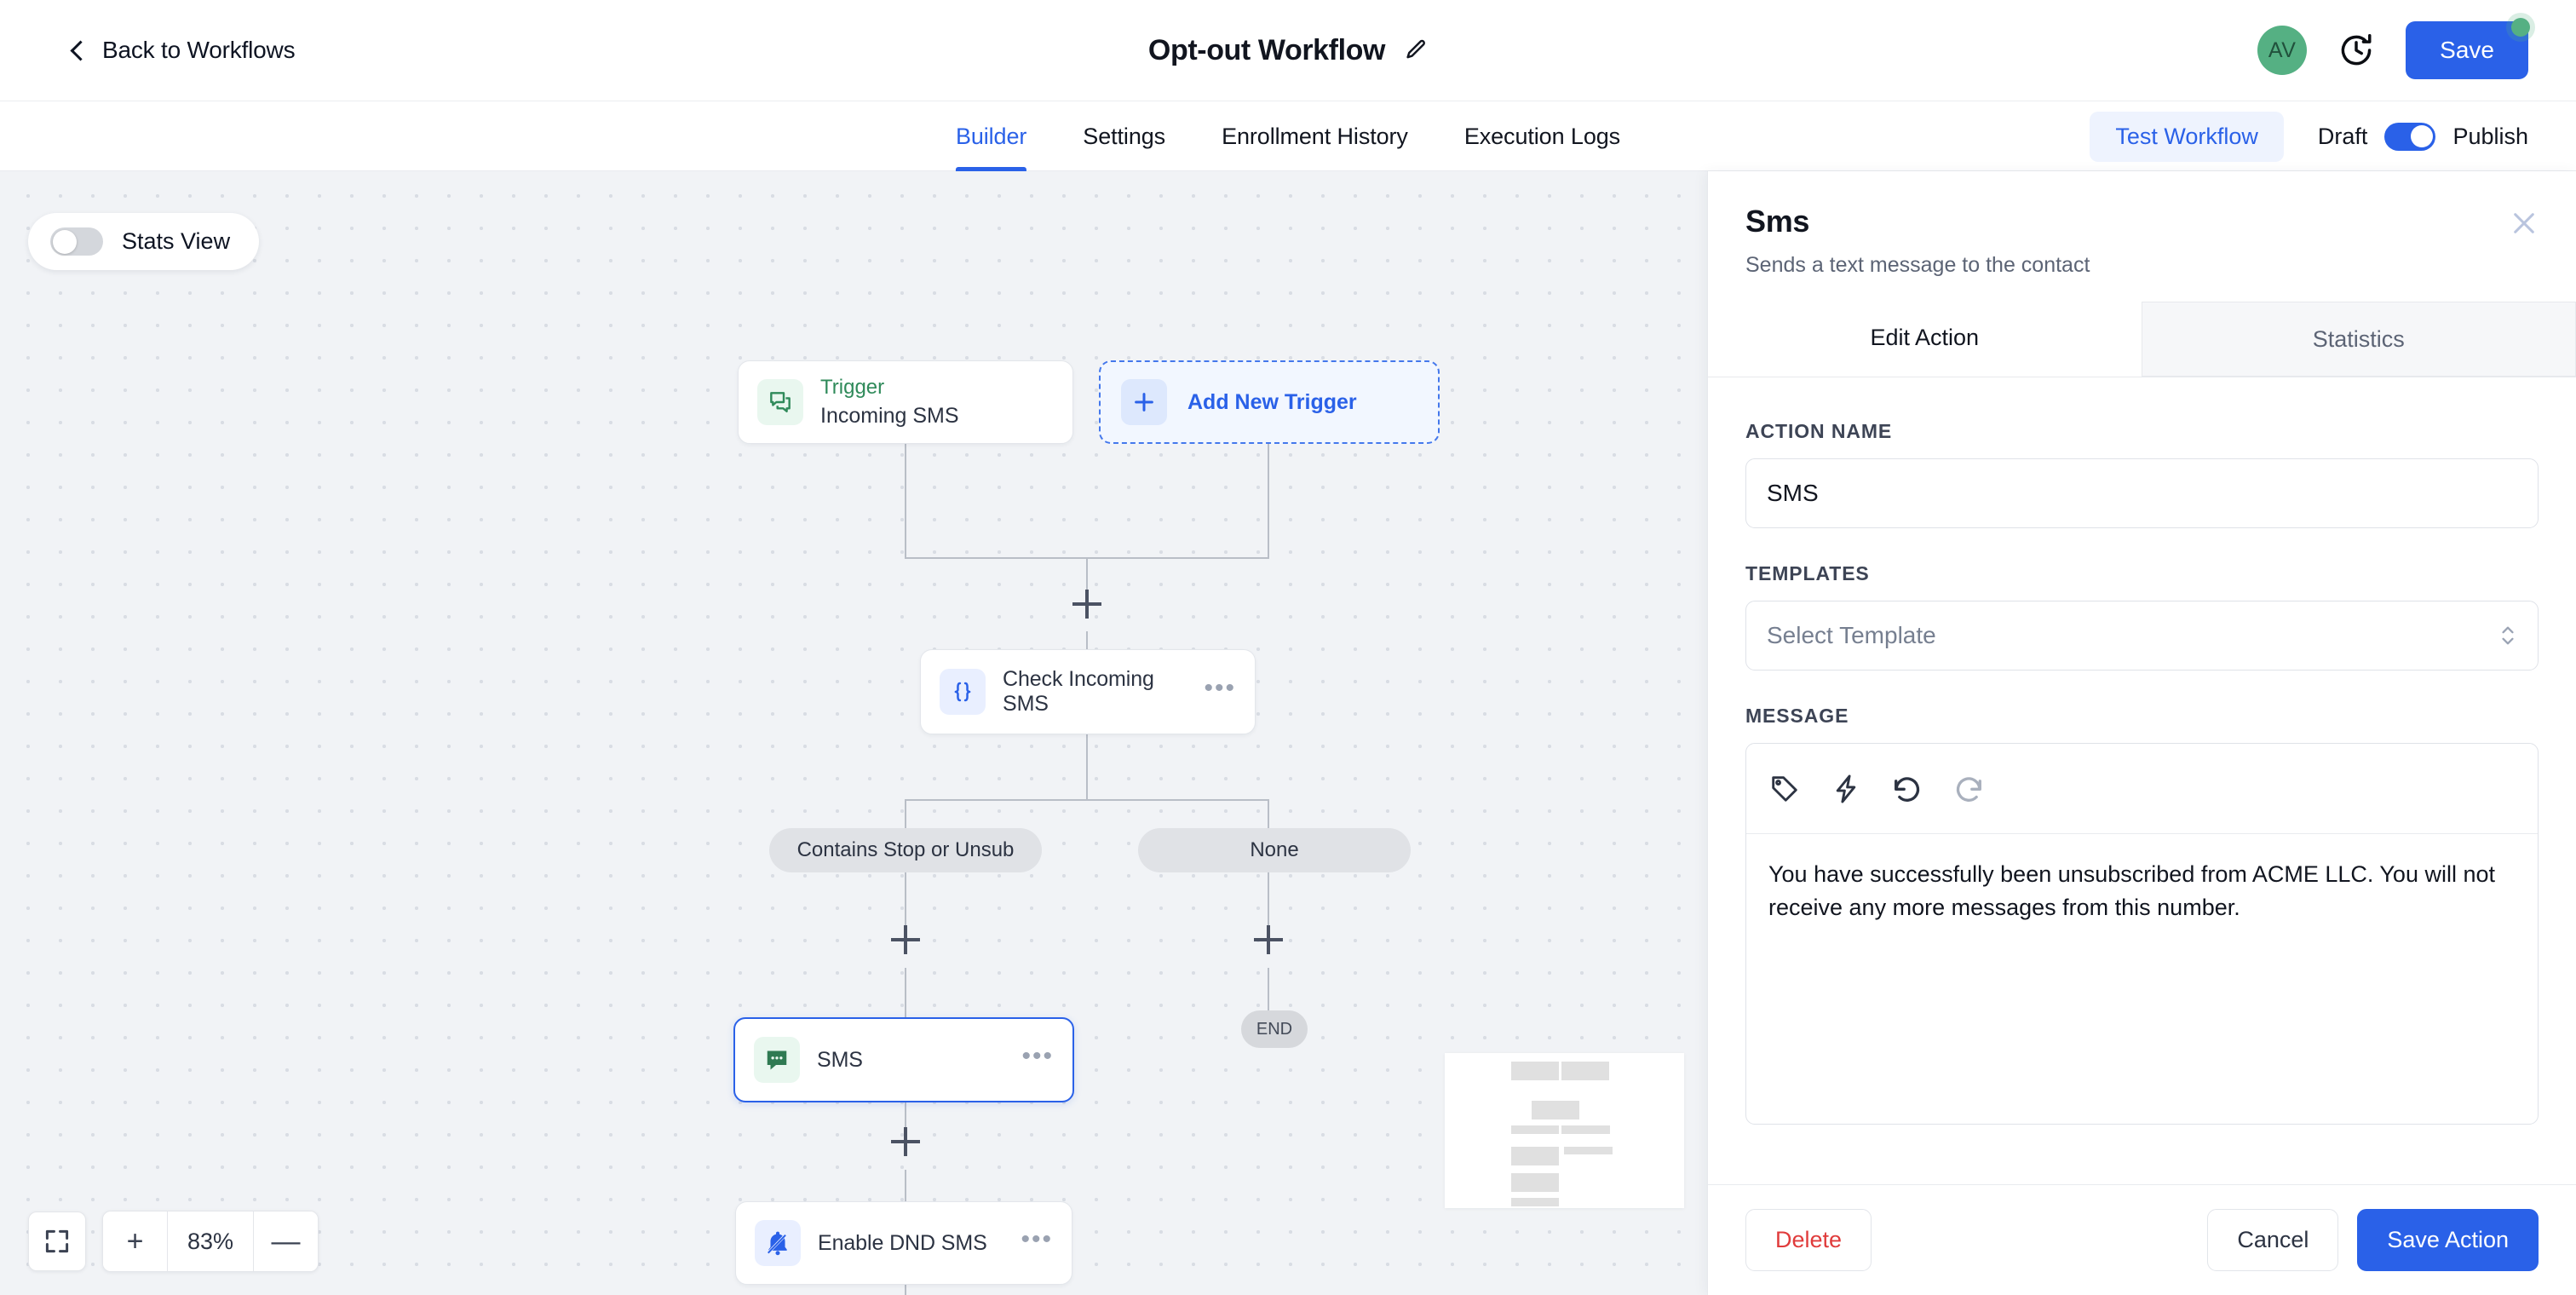 The width and height of the screenshot is (2576, 1295). I want to click on templates-field: TEMPLATES Select Template, so click(2142, 616).